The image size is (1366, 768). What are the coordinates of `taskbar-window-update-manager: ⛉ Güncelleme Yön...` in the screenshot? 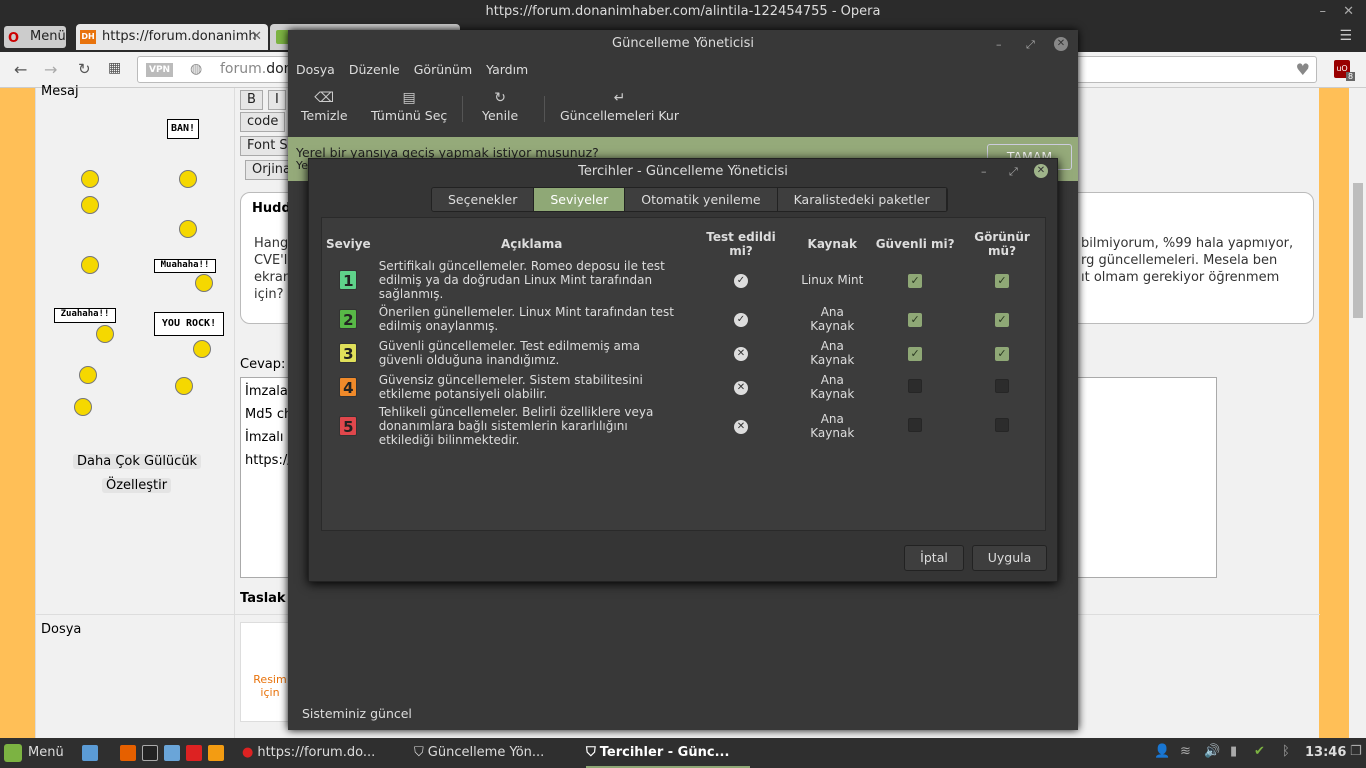 It's located at (479, 753).